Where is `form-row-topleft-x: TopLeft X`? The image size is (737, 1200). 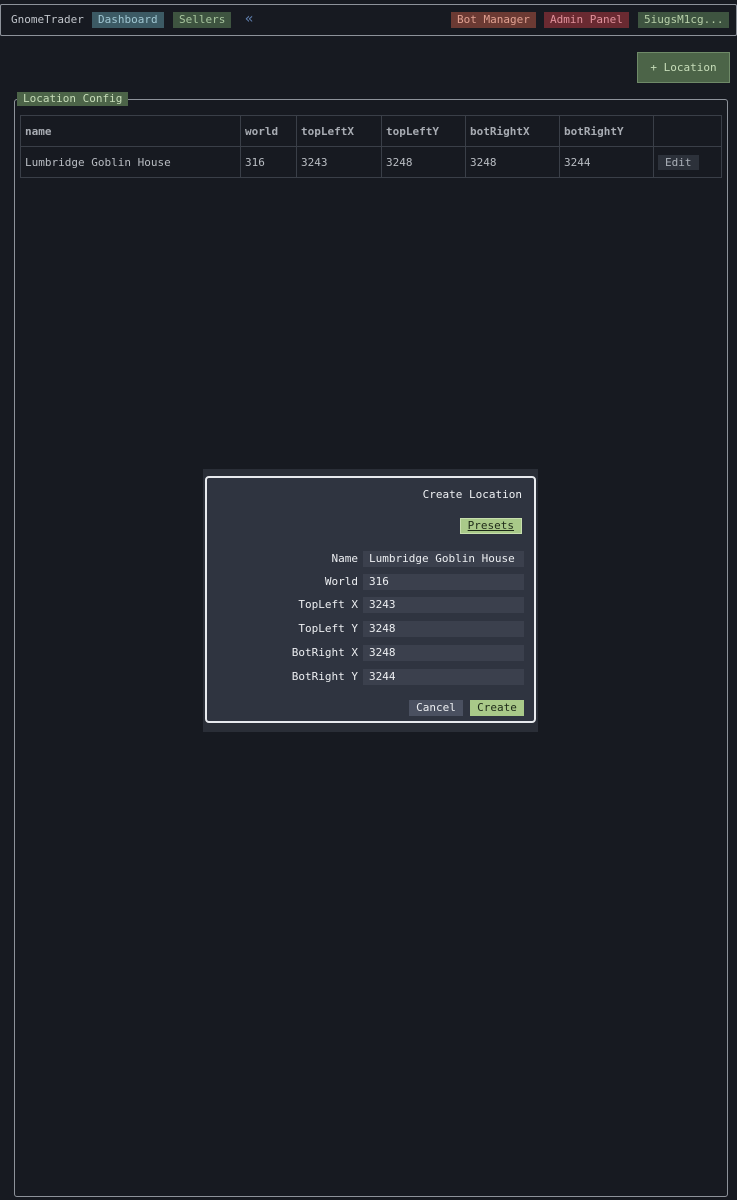
form-row-topleft-x: TopLeft X is located at coordinates (372, 605).